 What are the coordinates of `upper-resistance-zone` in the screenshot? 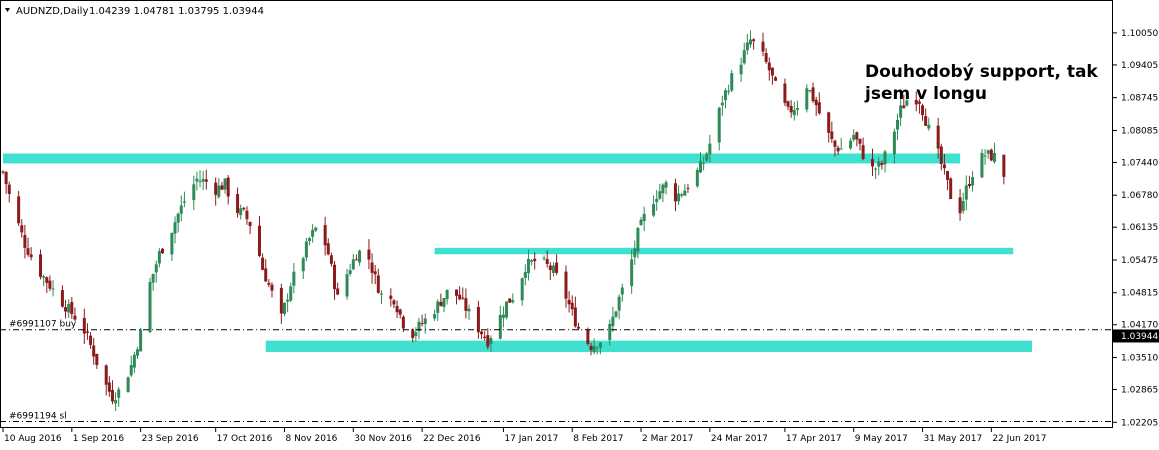 It's located at (482, 158).